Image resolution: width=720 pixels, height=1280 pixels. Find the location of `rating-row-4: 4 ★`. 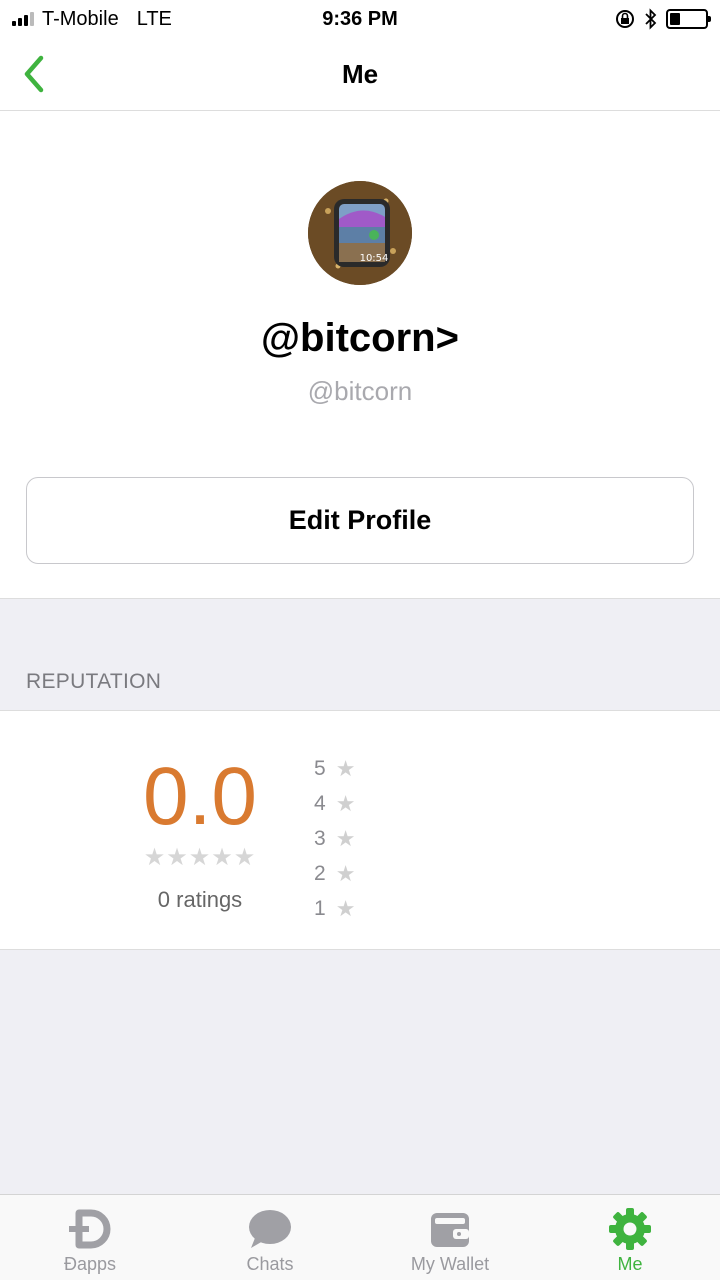

rating-row-4: 4 ★ is located at coordinates (334, 803).